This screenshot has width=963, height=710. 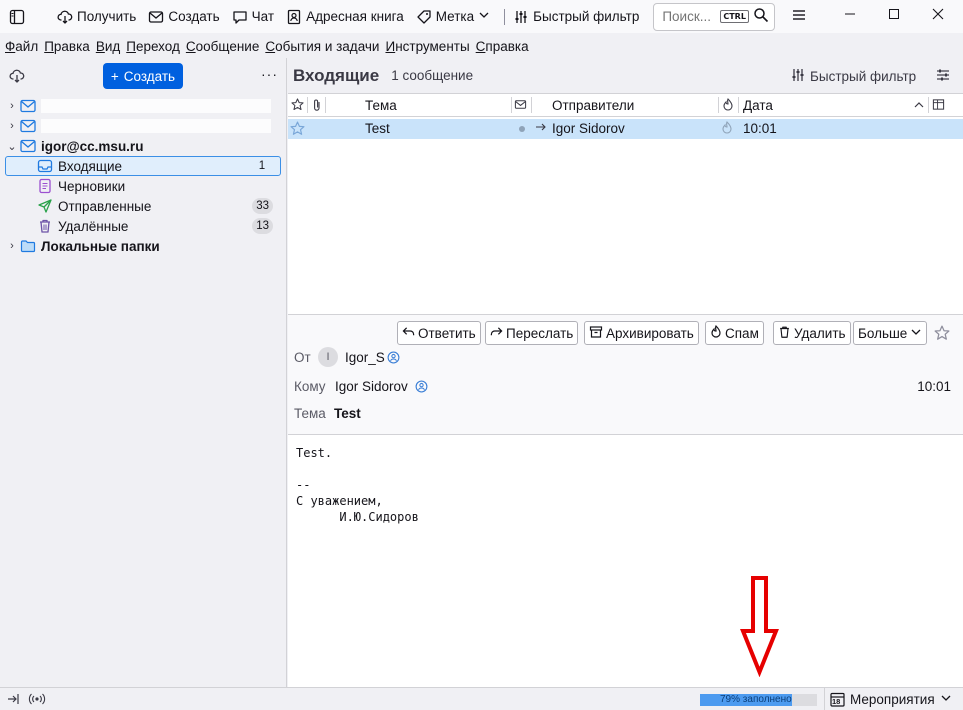 What do you see at coordinates (253, 17) in the screenshot?
I see `chat-button: Чат` at bounding box center [253, 17].